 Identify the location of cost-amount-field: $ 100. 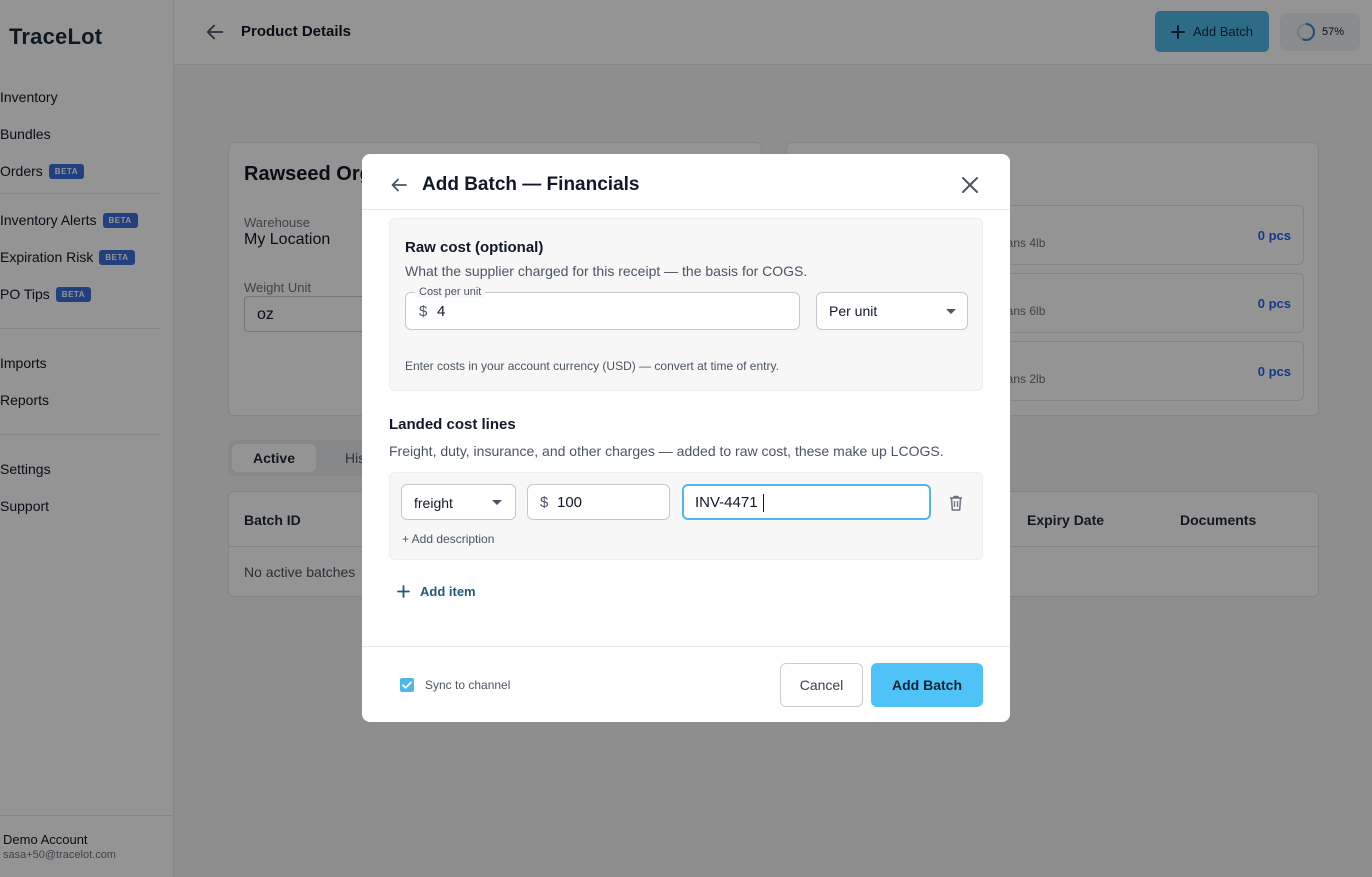
(598, 502).